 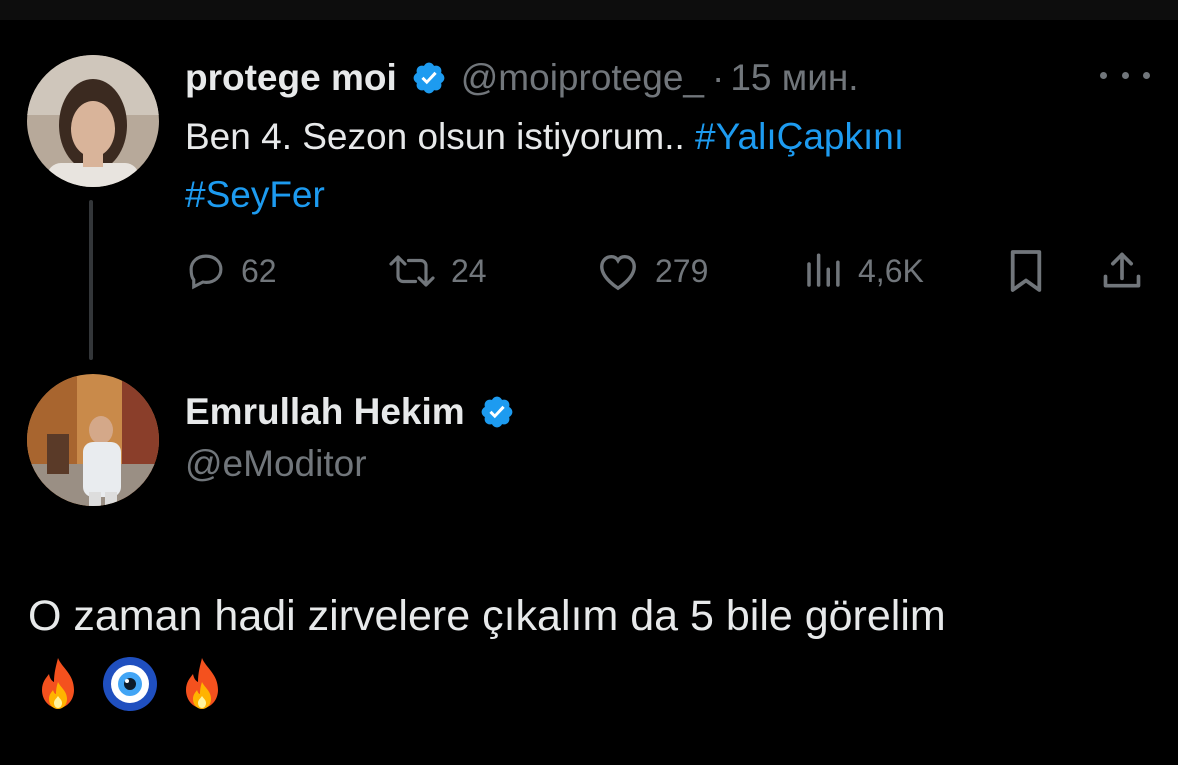 I want to click on author-handle: @eModitor, so click(x=276, y=464).